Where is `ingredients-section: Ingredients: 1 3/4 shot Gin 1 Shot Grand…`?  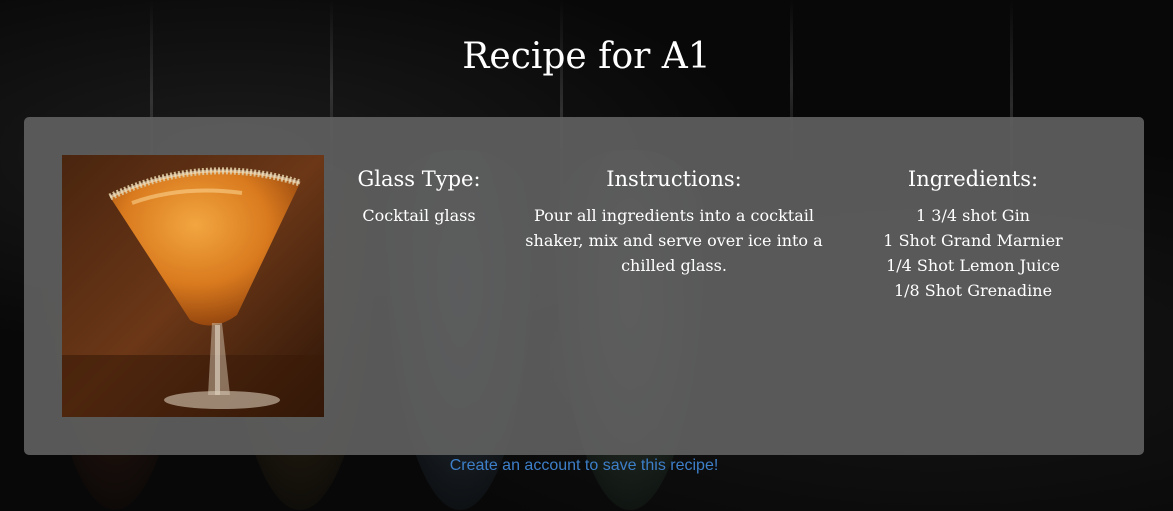
ingredients-section: Ingredients: 1 3/4 shot Gin 1 Shot Grand… is located at coordinates (973, 235).